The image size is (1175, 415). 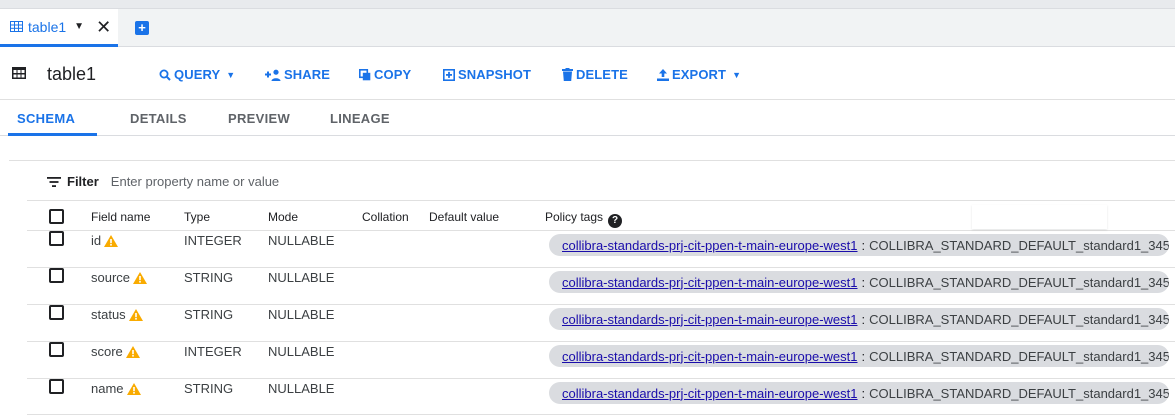 I want to click on field-name: score, so click(x=107, y=351).